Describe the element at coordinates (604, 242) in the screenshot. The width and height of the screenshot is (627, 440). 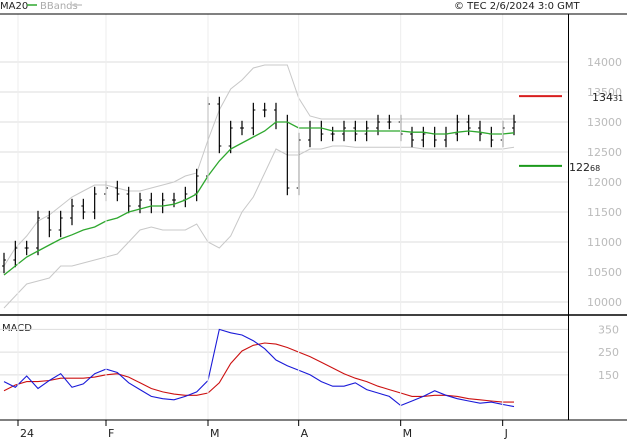
I see `price-y-tick: 11000` at that location.